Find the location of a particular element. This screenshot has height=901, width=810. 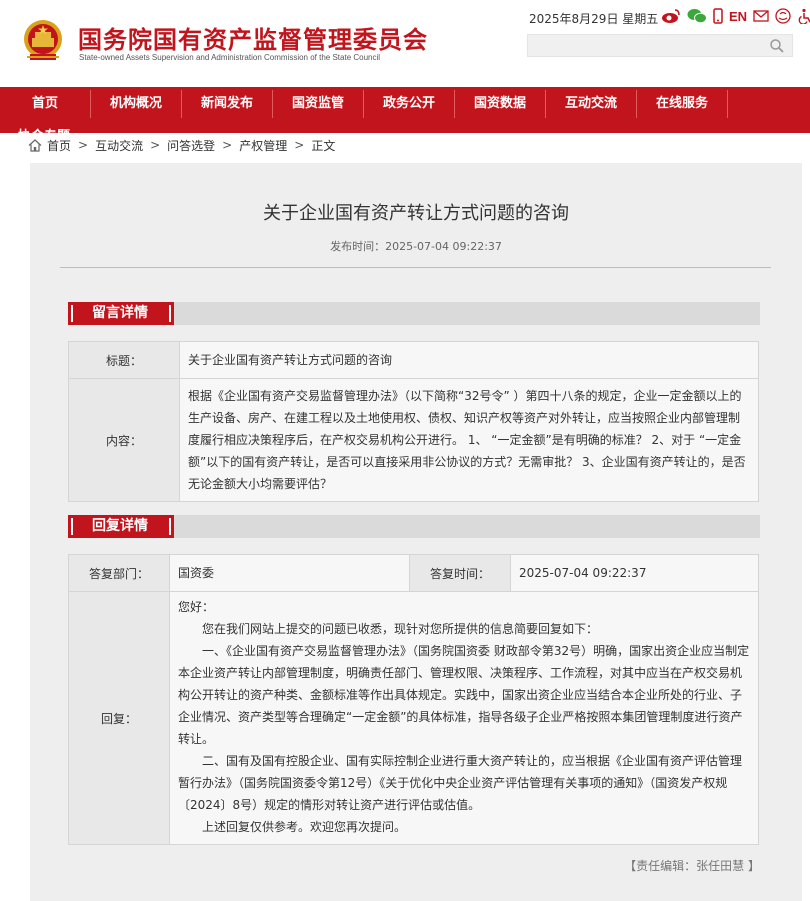

english-link: EN is located at coordinates (738, 16).